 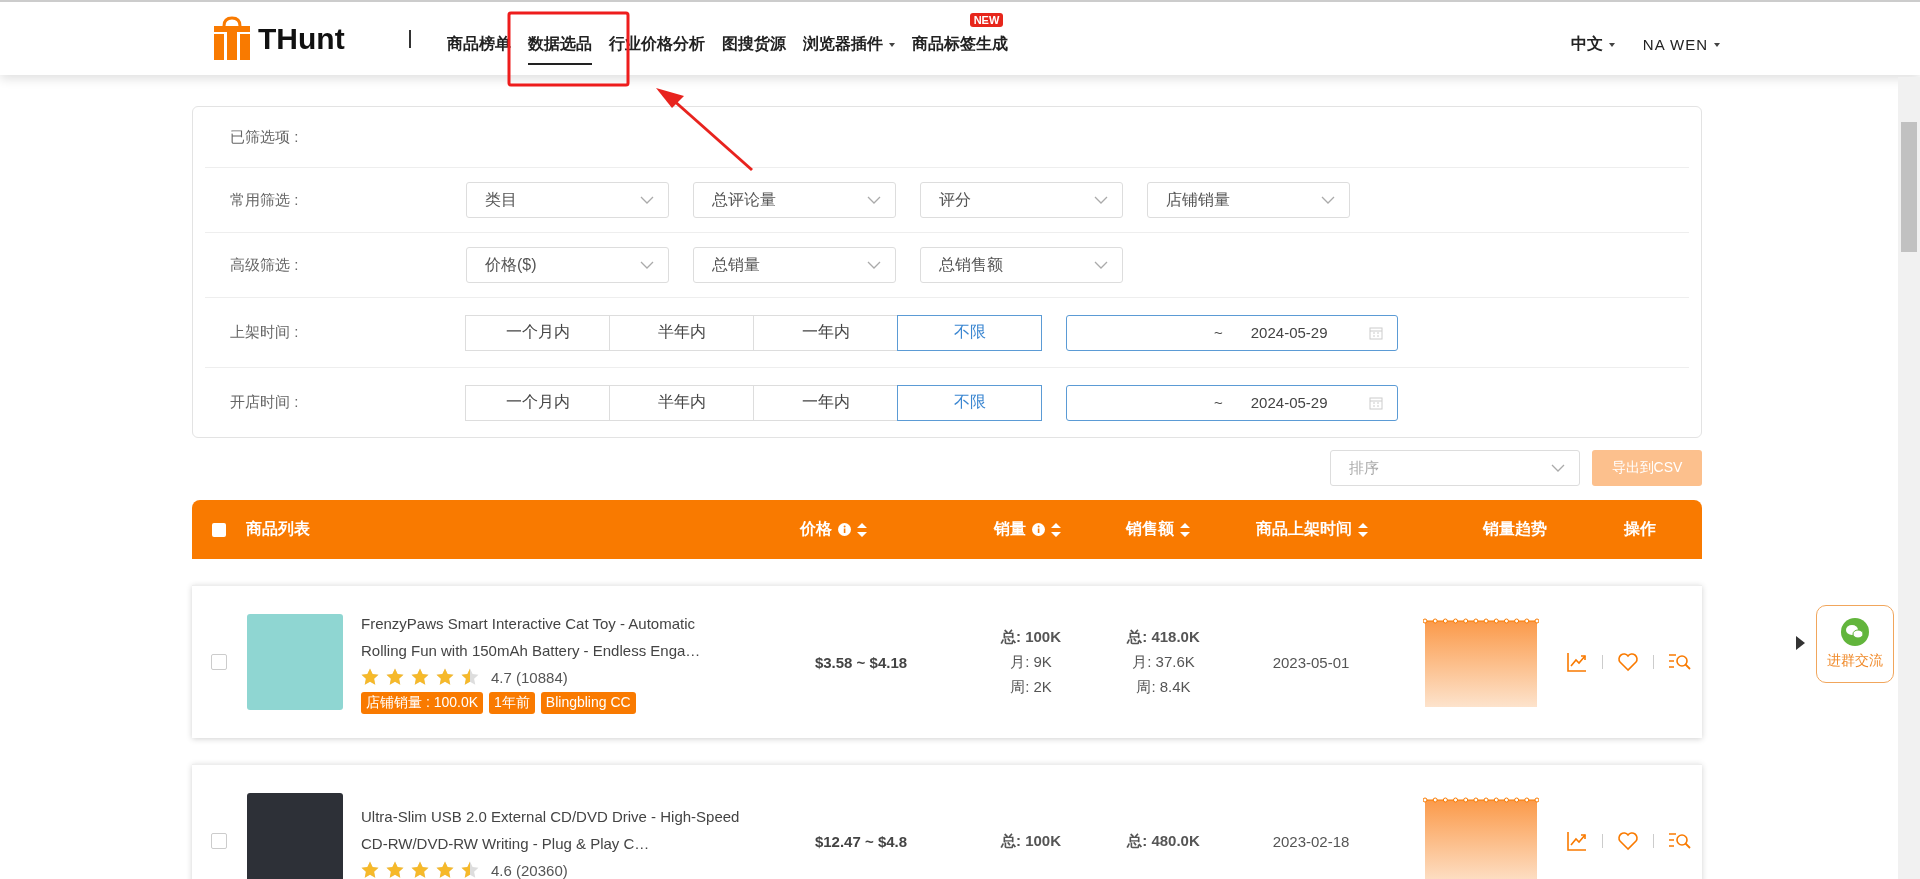 I want to click on scrollbar-thumb, so click(x=1909, y=187).